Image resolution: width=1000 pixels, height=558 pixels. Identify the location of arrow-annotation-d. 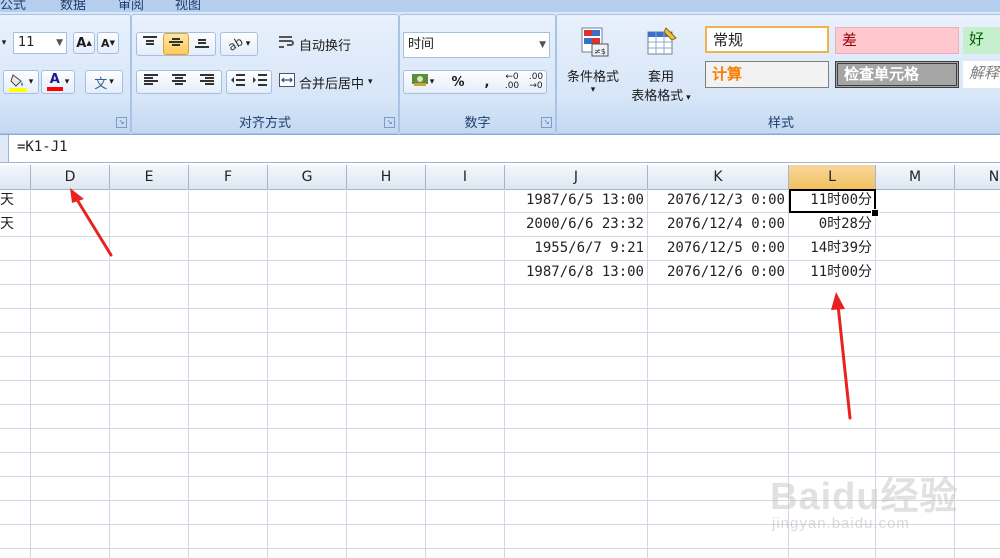
(91, 222).